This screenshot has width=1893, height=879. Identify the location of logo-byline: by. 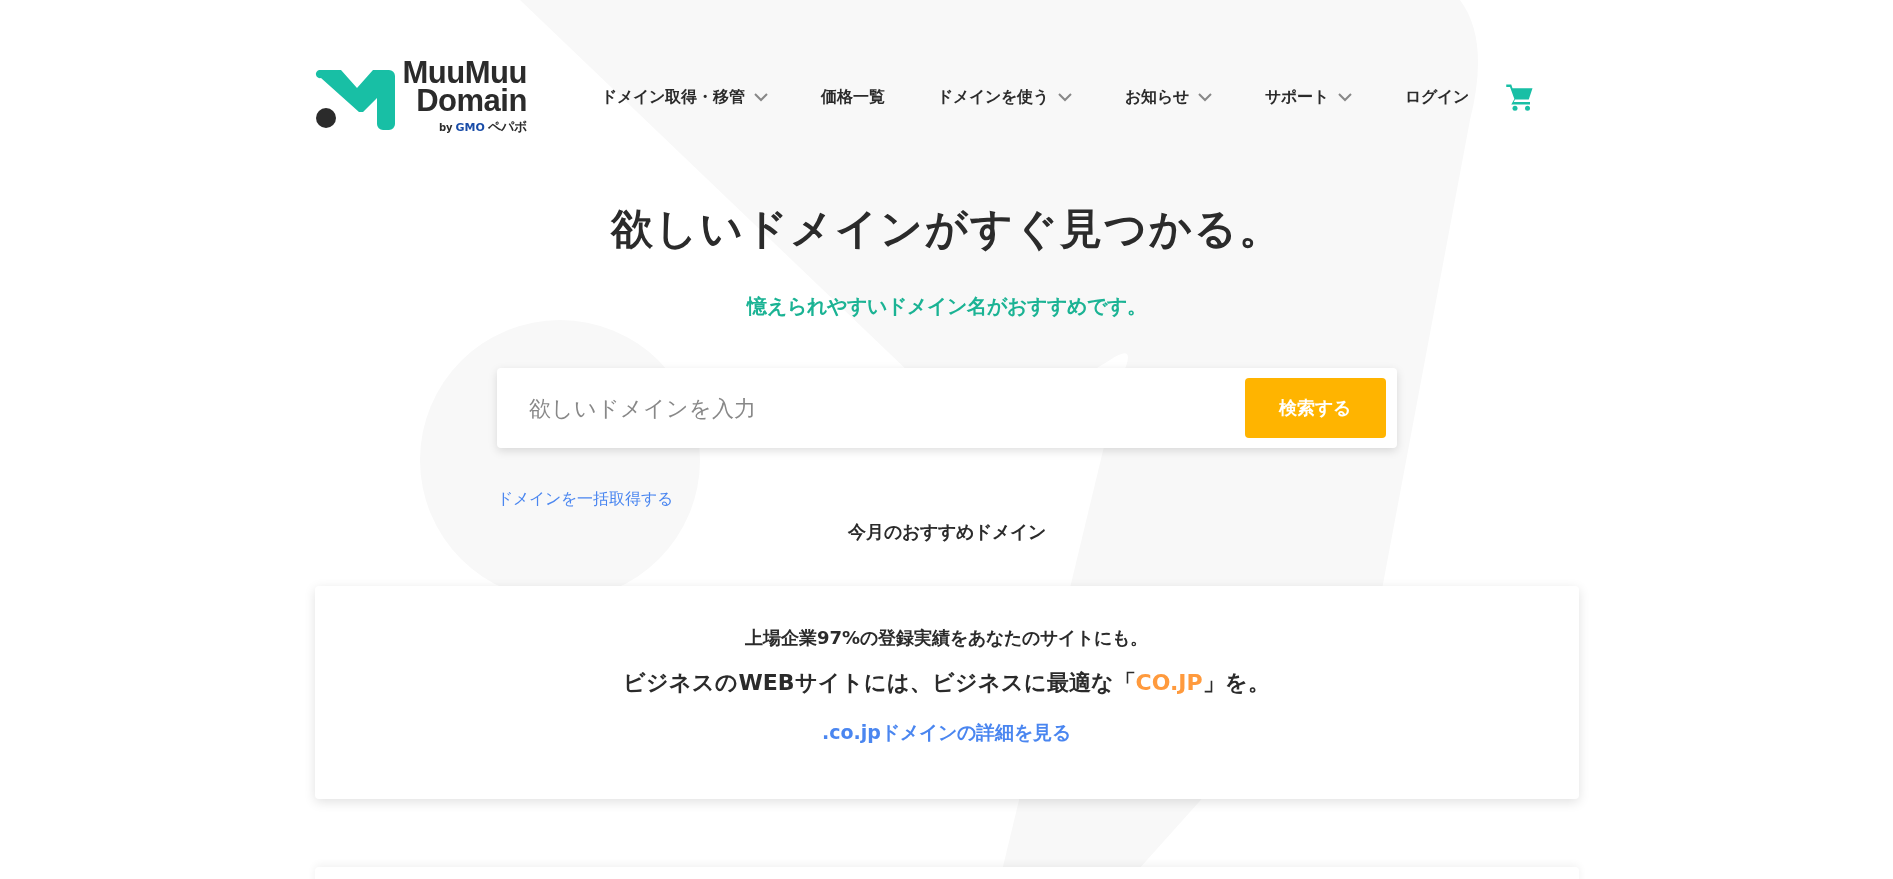
(445, 127).